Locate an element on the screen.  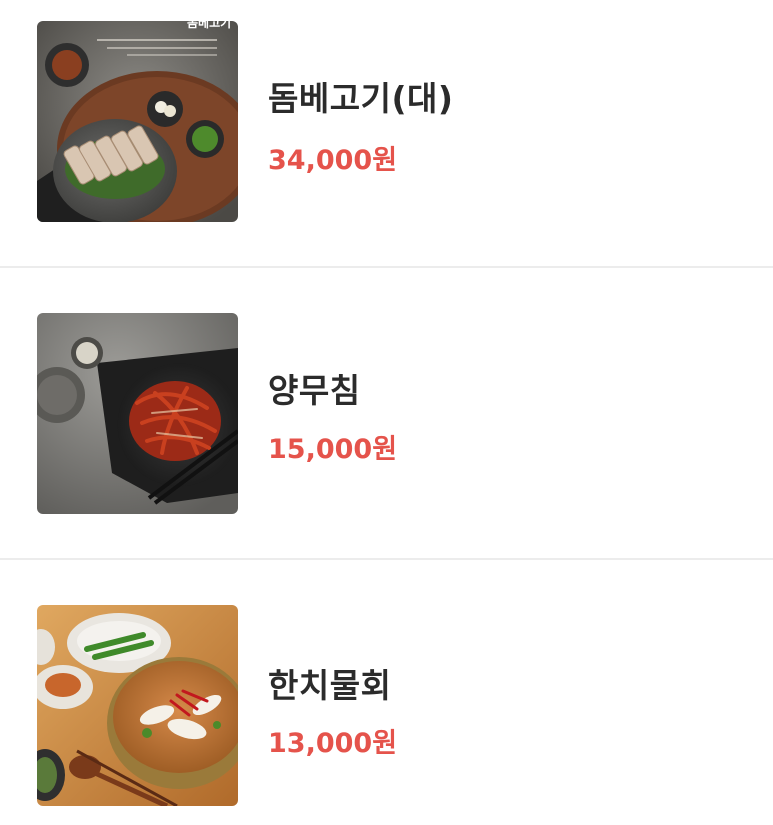
cold-squid-soup-photo is located at coordinates (137, 705).